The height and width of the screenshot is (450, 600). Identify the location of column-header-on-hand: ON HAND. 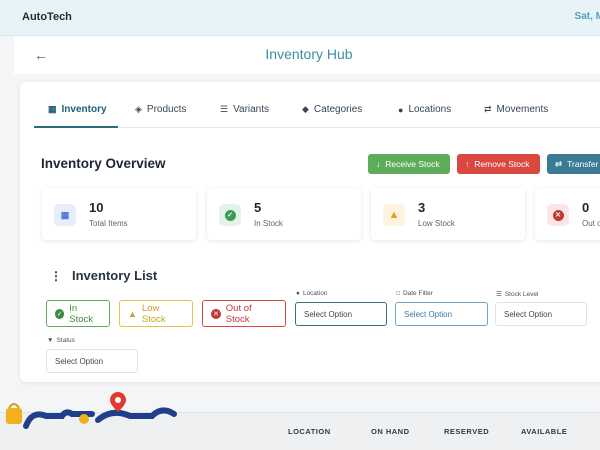
(390, 431).